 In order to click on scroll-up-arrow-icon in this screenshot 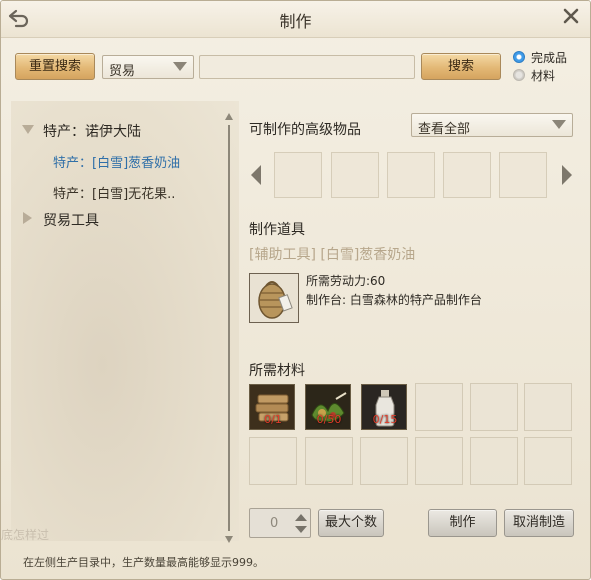, I will do `click(229, 116)`.